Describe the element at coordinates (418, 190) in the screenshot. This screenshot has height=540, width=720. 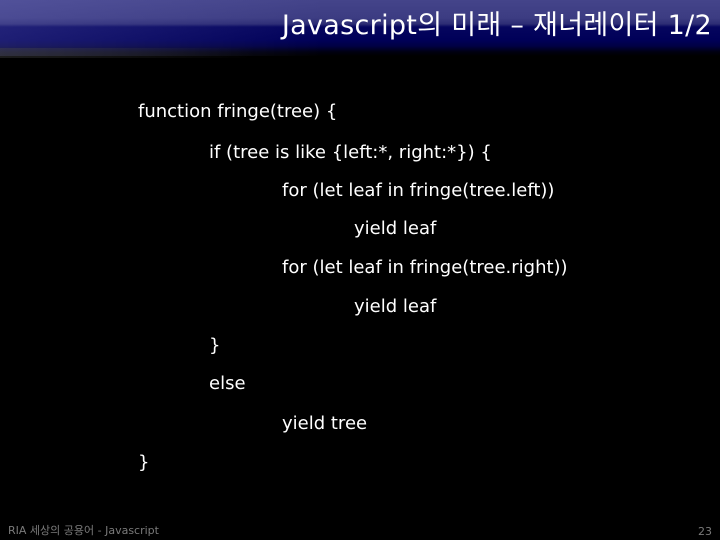
I see `code-line: for (let leaf in fringe(tree.left))` at that location.